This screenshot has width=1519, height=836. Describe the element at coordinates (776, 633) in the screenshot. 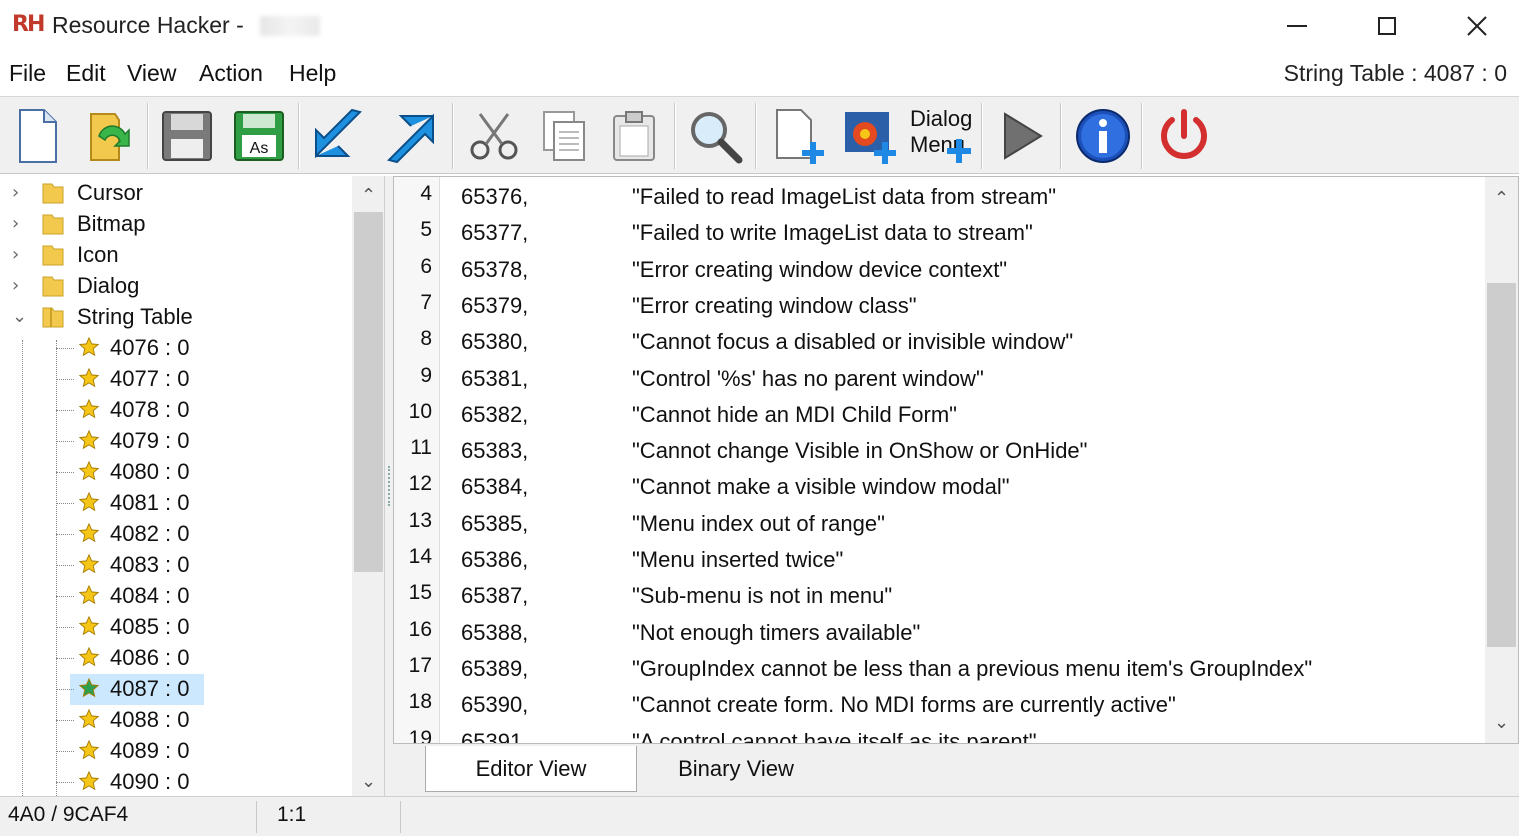

I see `string-value: "Not enough timers available"` at that location.